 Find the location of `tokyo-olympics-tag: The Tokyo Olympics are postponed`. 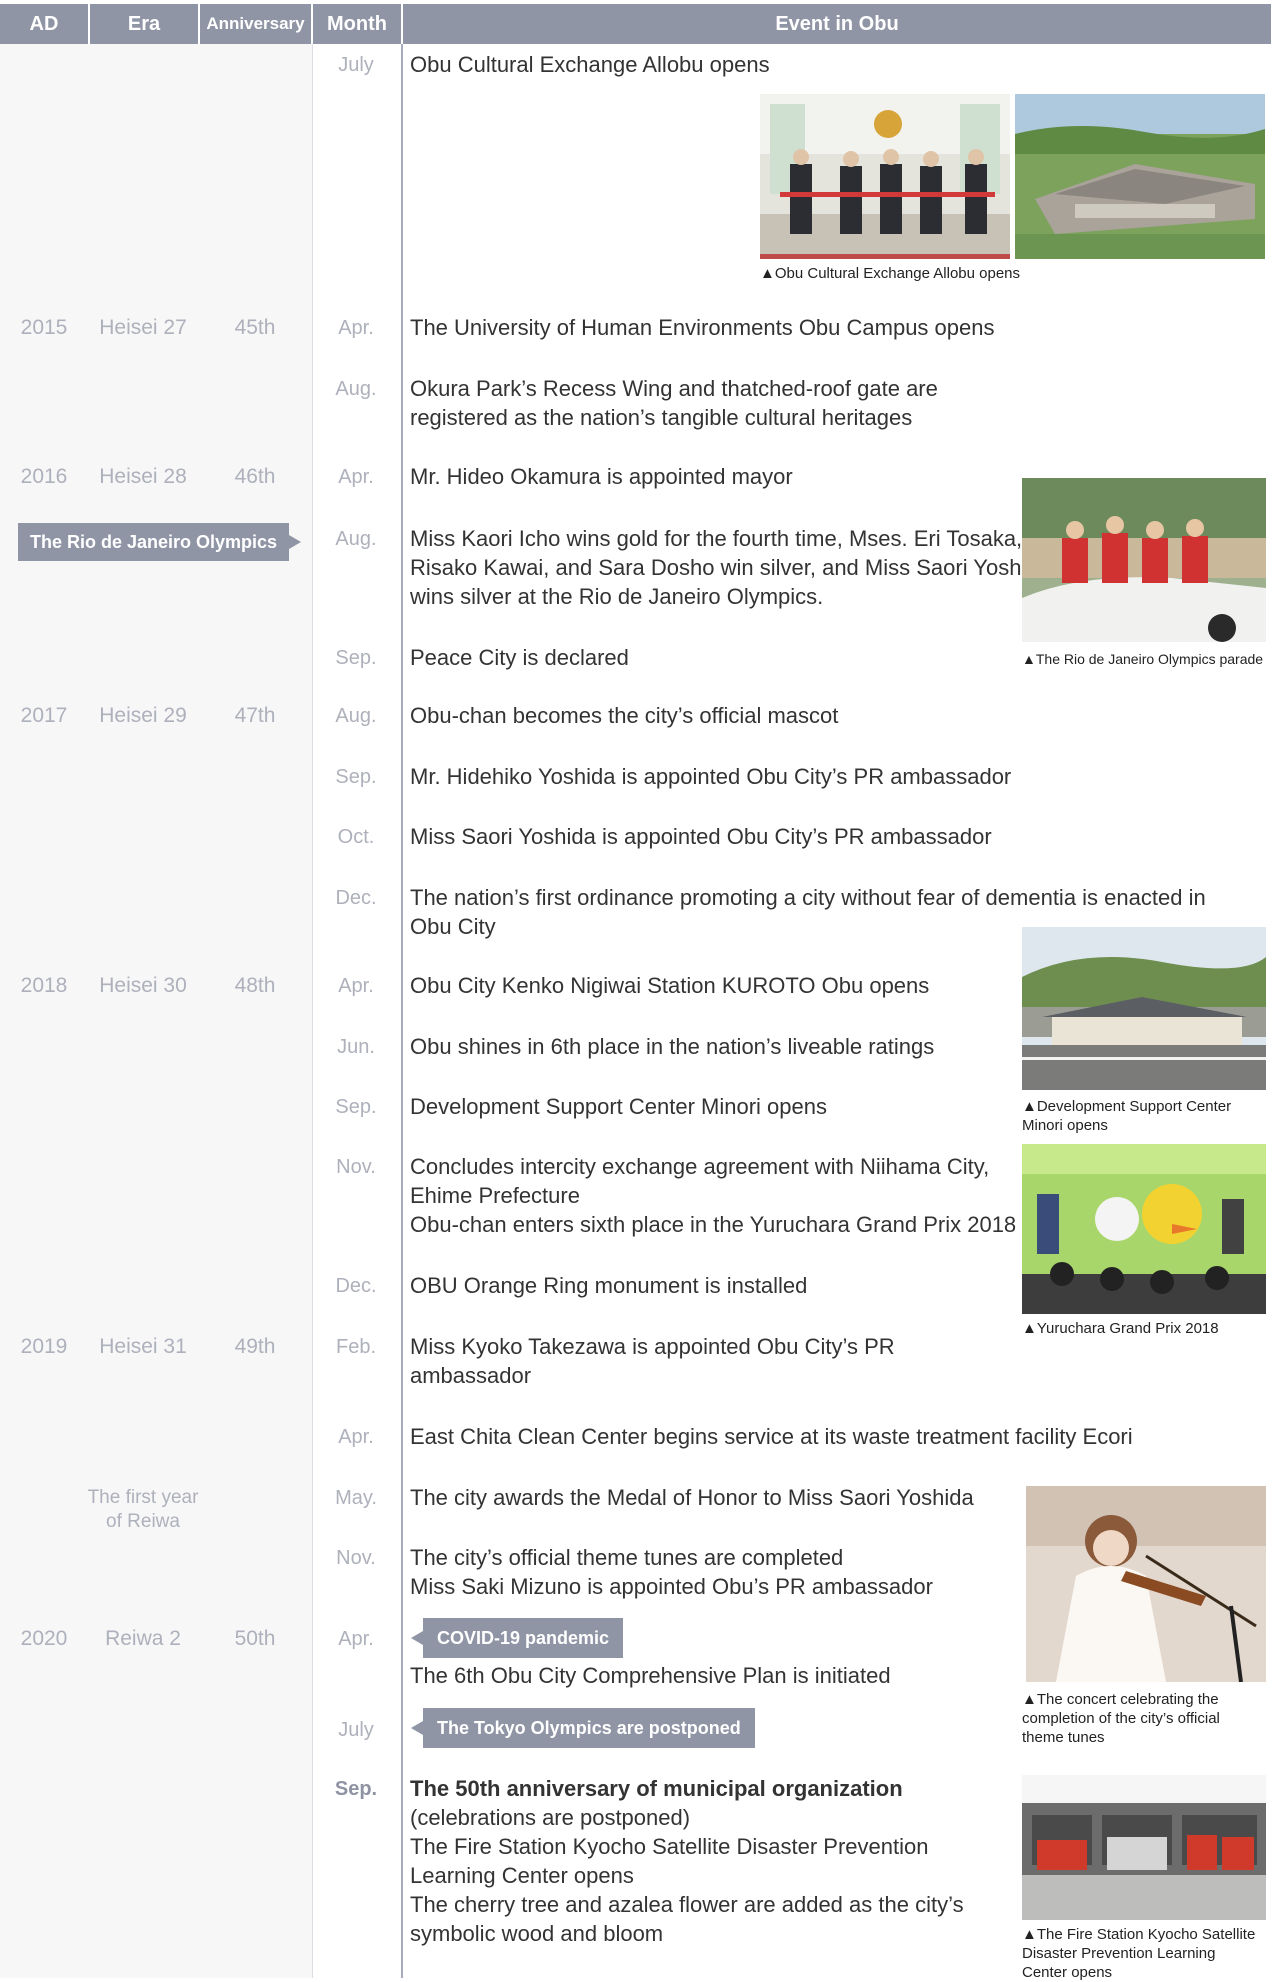

tokyo-olympics-tag: The Tokyo Olympics are postponed is located at coordinates (583, 1728).